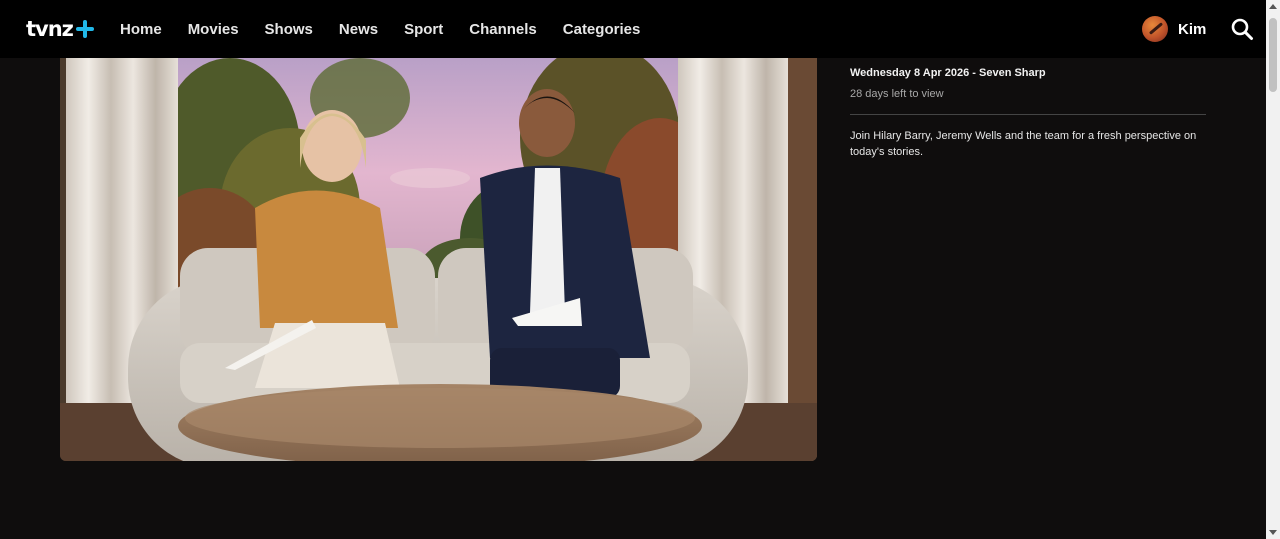  What do you see at coordinates (141, 29) in the screenshot?
I see `nav-item-home: Home` at bounding box center [141, 29].